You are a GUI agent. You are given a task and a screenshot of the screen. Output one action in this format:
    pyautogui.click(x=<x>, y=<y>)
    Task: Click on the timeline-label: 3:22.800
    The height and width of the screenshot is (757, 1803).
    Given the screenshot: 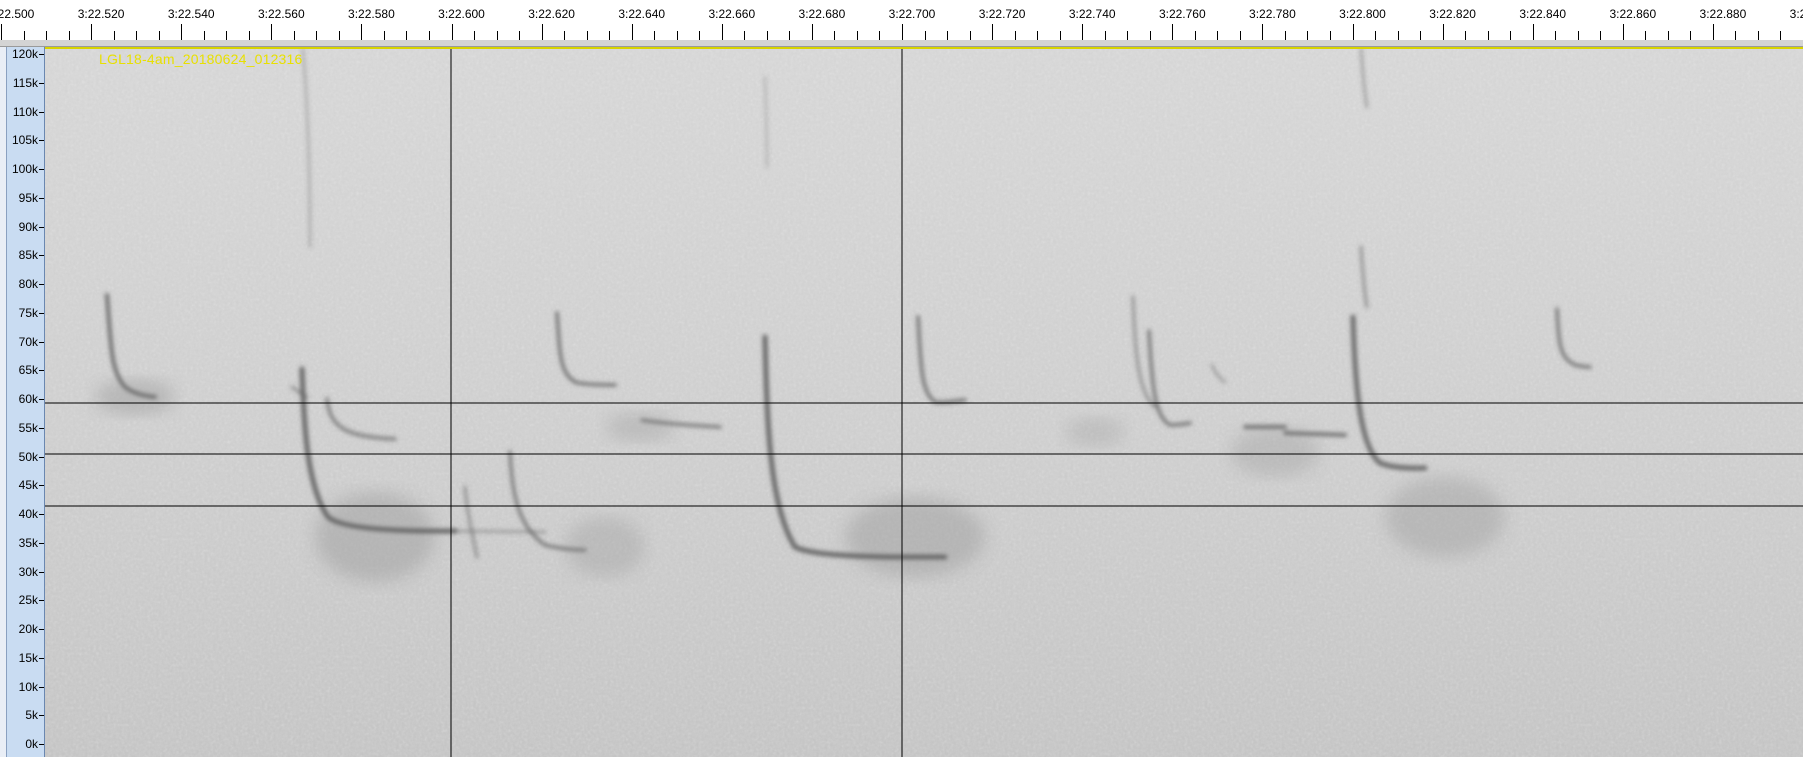 What is the action you would take?
    pyautogui.click(x=1362, y=14)
    